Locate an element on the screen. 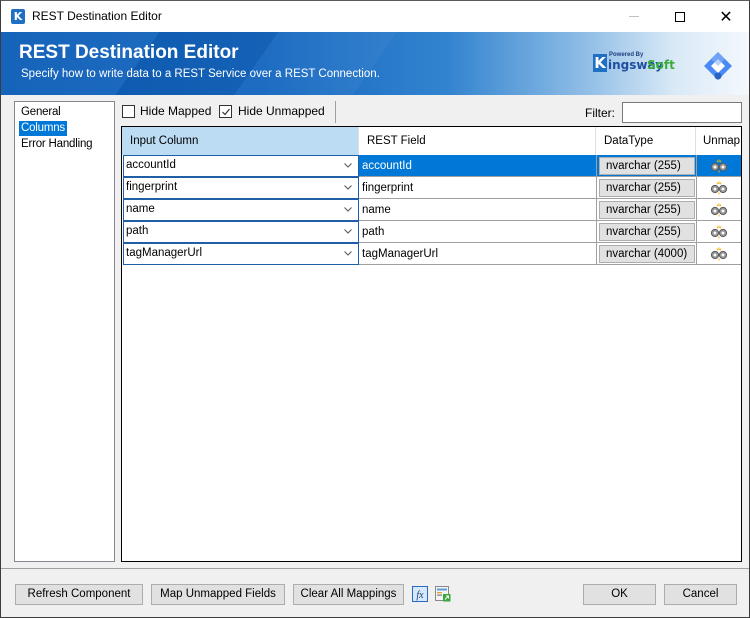 The image size is (750, 618). header-datatype: DataType is located at coordinates (646, 141).